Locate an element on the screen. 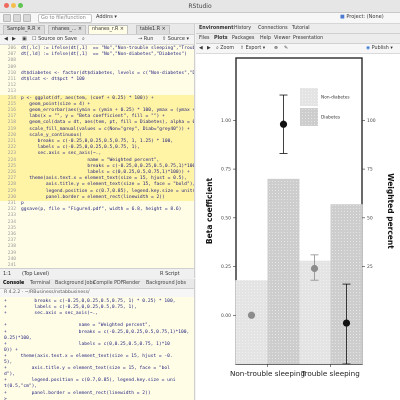  project-icon: ■ is located at coordinates (342, 17).